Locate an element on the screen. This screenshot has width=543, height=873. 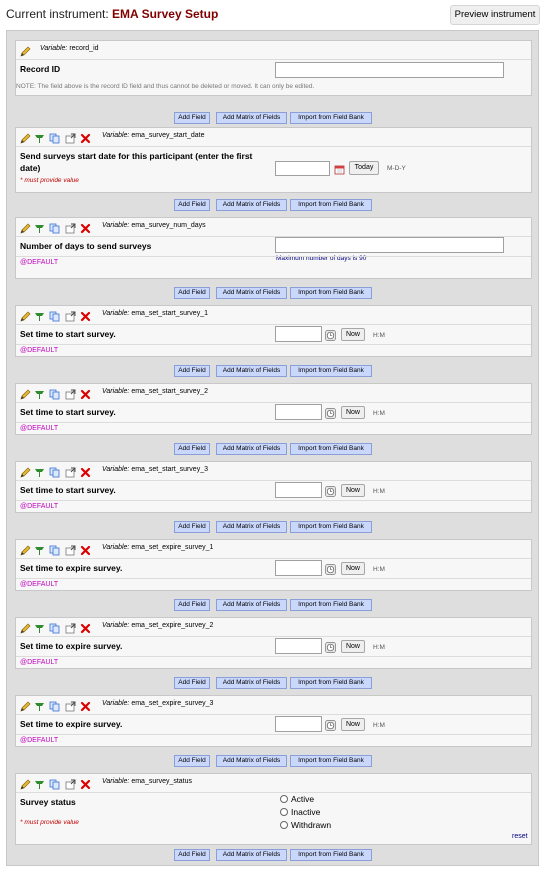
today-button: Today is located at coordinates (364, 168).